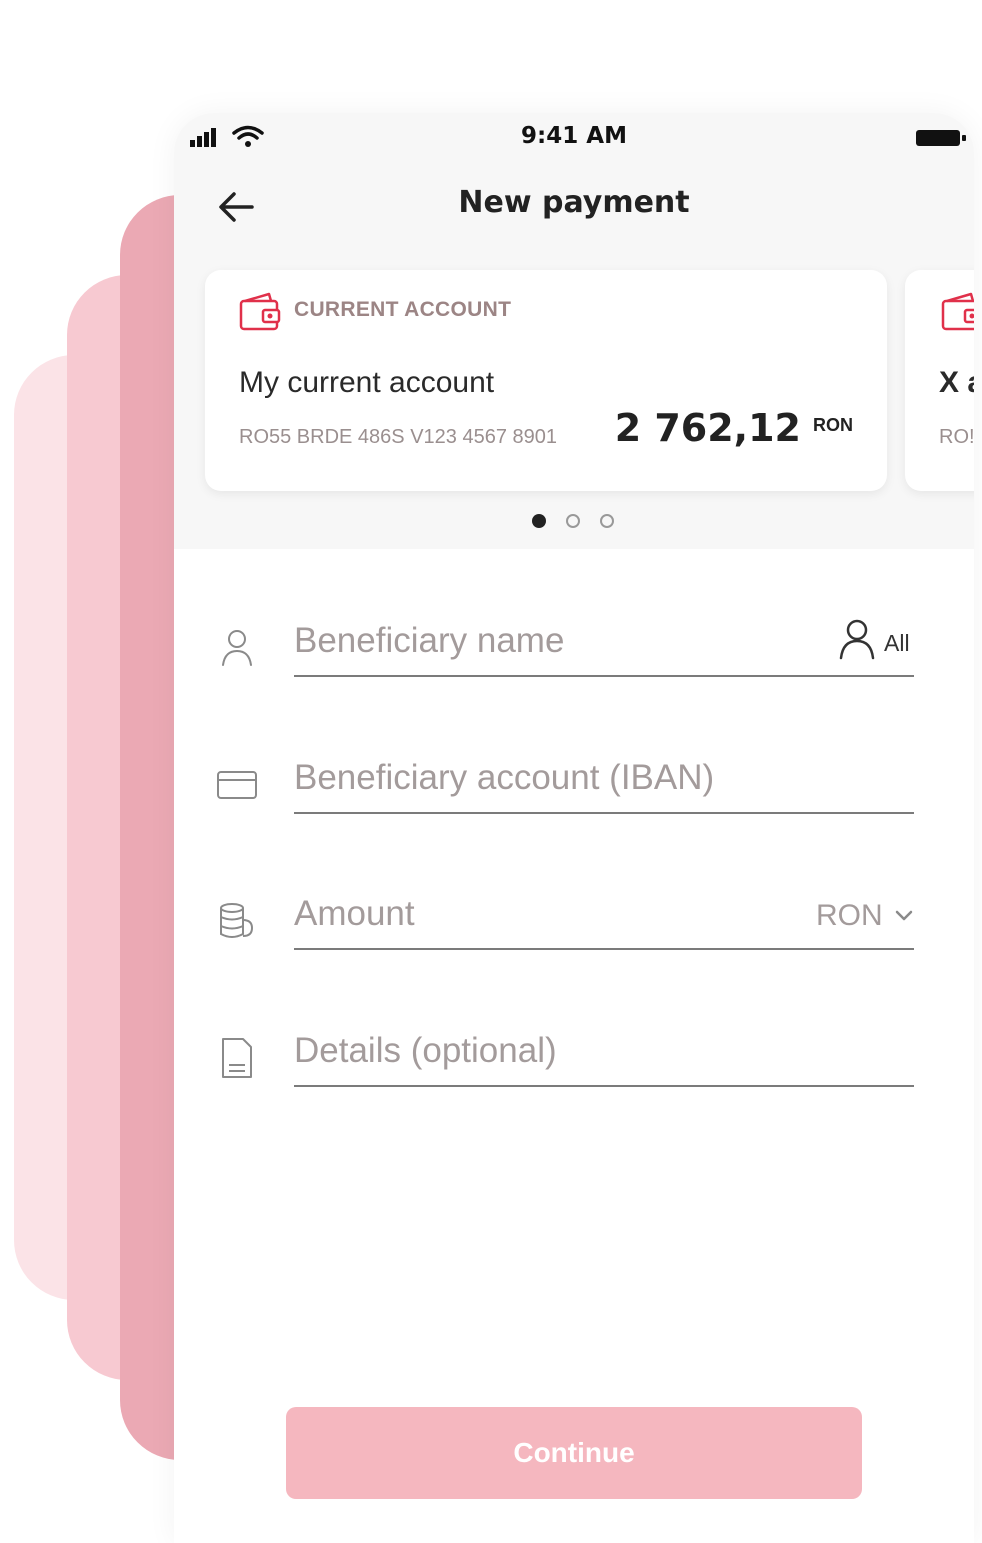 The height and width of the screenshot is (1543, 982). I want to click on account-currency: RON, so click(833, 425).